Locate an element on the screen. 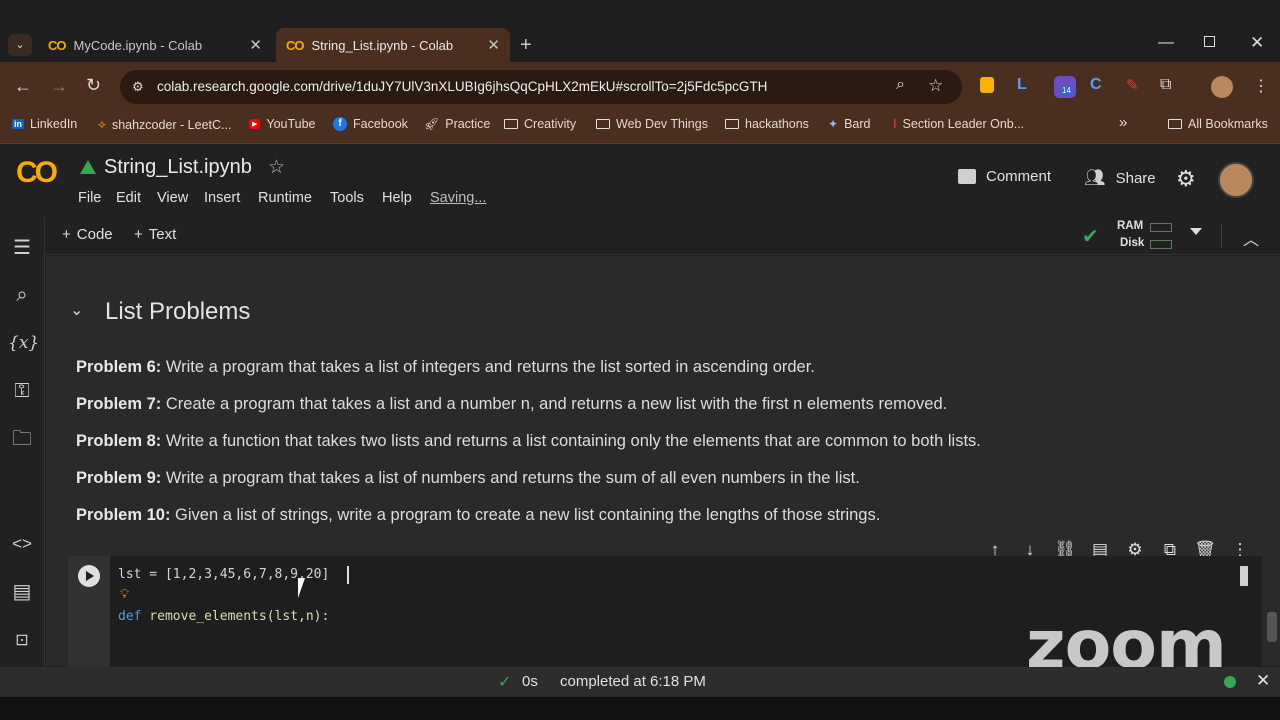 The width and height of the screenshot is (1280, 720). bookmark-facebook: f Facebook is located at coordinates (370, 124).